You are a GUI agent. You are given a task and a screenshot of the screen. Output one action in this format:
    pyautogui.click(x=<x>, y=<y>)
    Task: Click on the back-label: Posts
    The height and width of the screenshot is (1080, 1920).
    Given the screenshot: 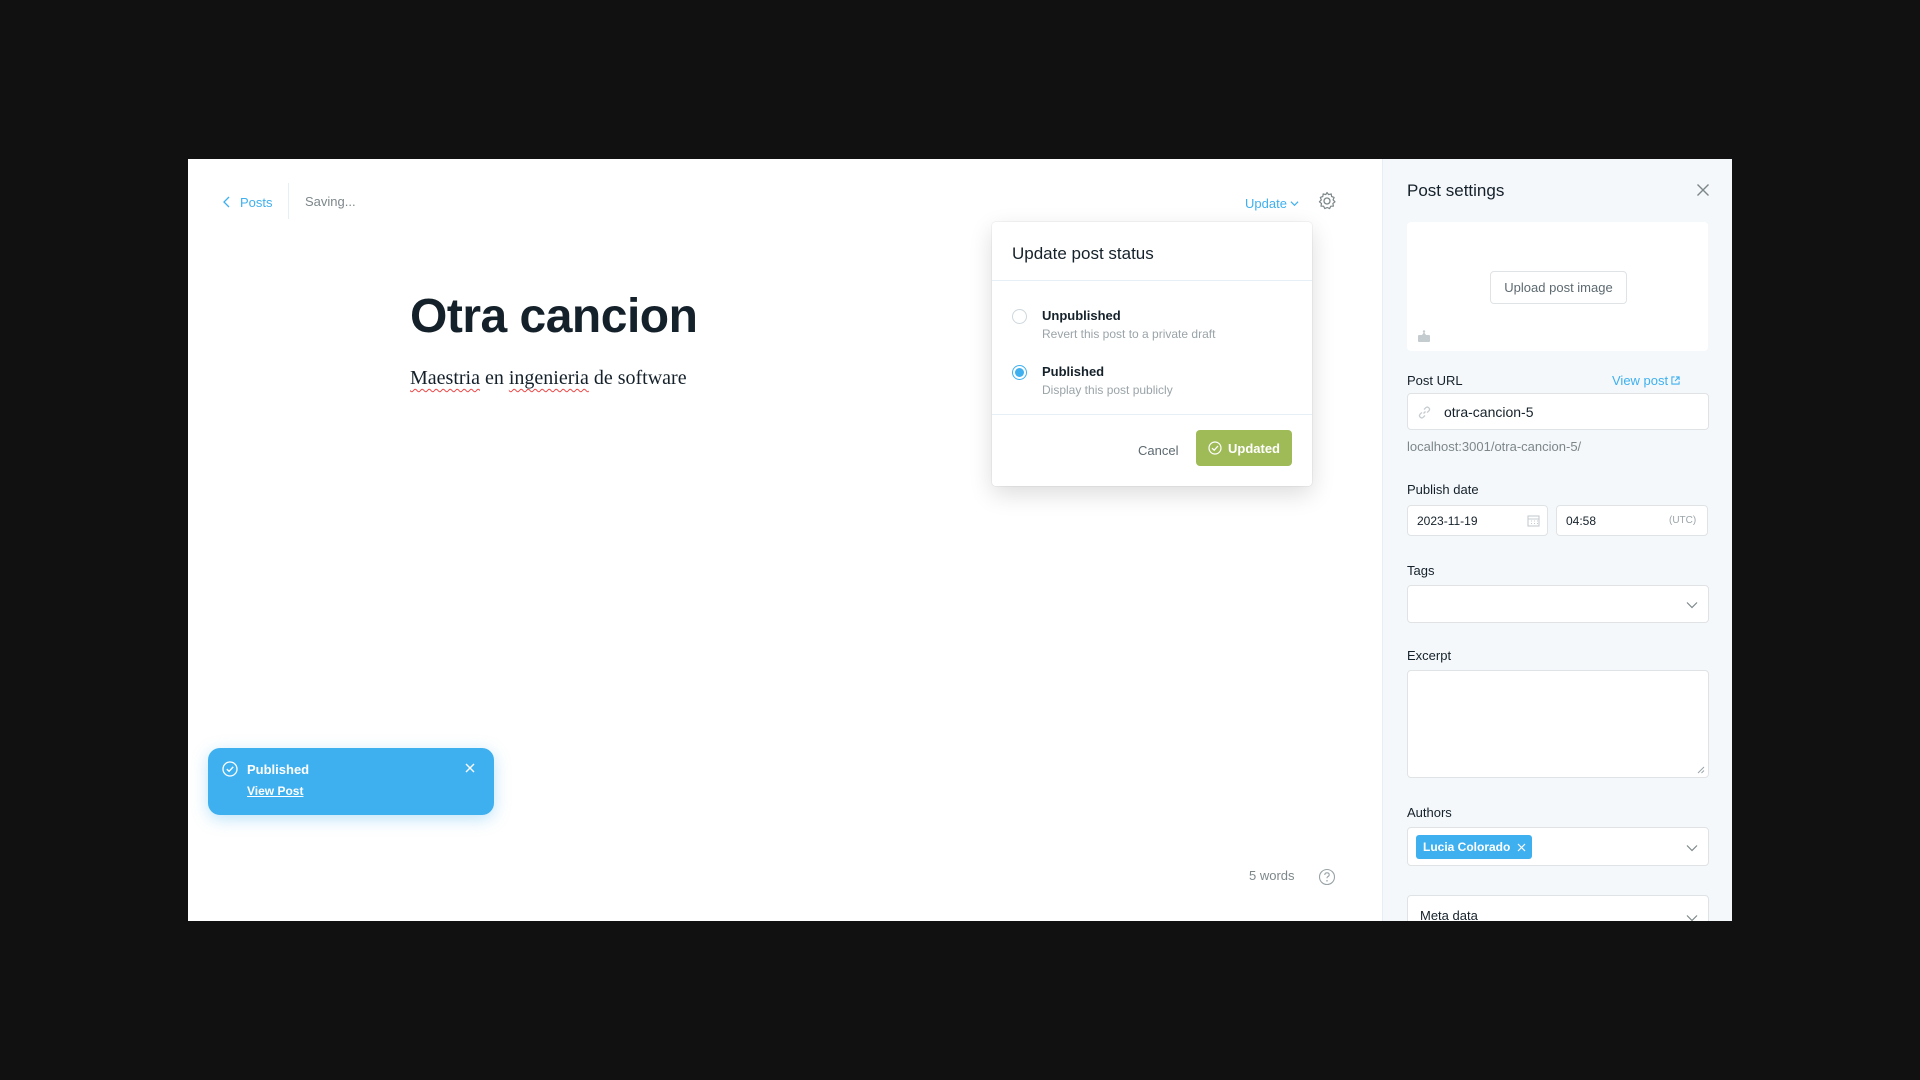 What is the action you would take?
    pyautogui.click(x=256, y=202)
    